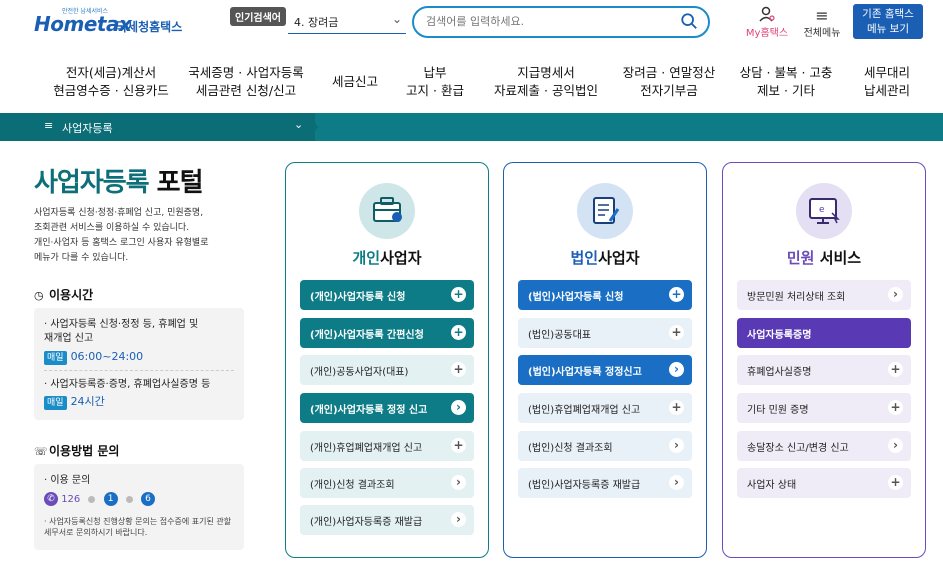 This screenshot has height=561, width=943. I want to click on card-button: (개인)사업자등록 정정 신고 ›, so click(387, 408).